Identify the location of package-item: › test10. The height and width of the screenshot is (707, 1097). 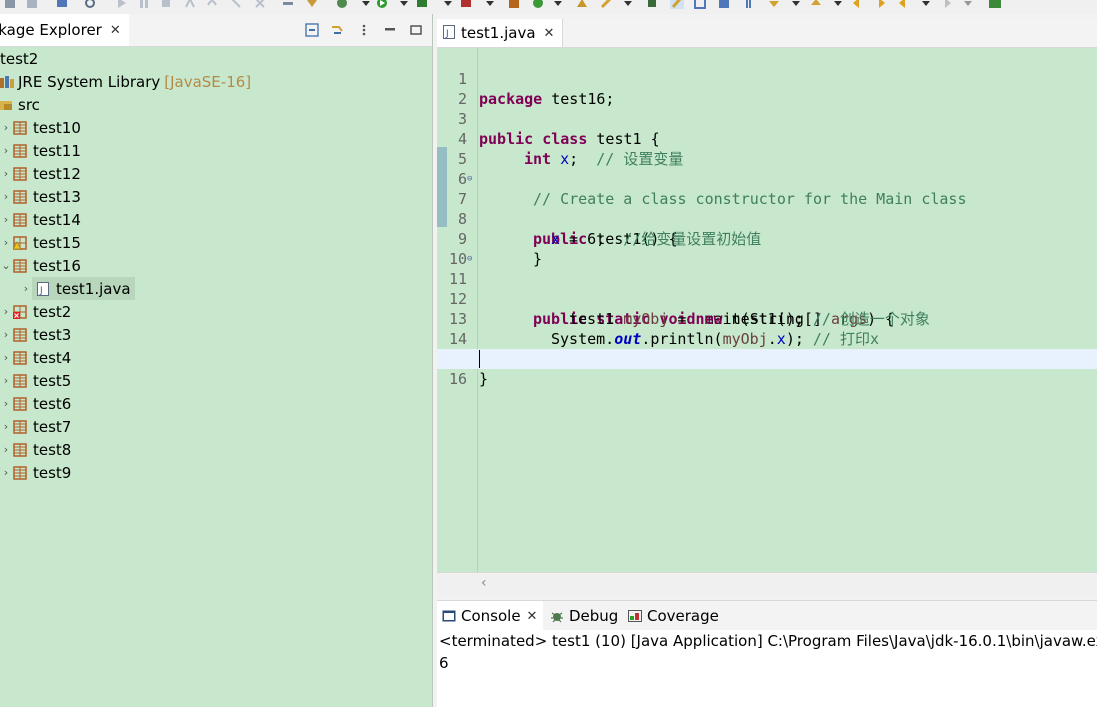
(40, 127).